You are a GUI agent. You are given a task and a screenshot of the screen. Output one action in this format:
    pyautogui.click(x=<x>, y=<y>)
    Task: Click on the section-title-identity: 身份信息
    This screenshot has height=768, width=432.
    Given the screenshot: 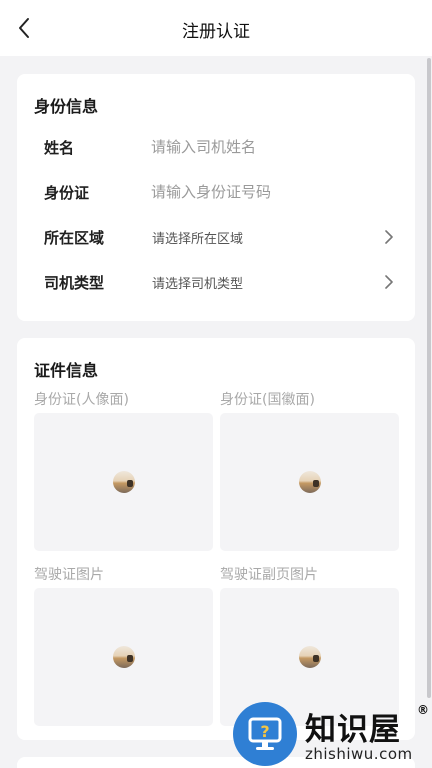 What is the action you would take?
    pyautogui.click(x=66, y=106)
    